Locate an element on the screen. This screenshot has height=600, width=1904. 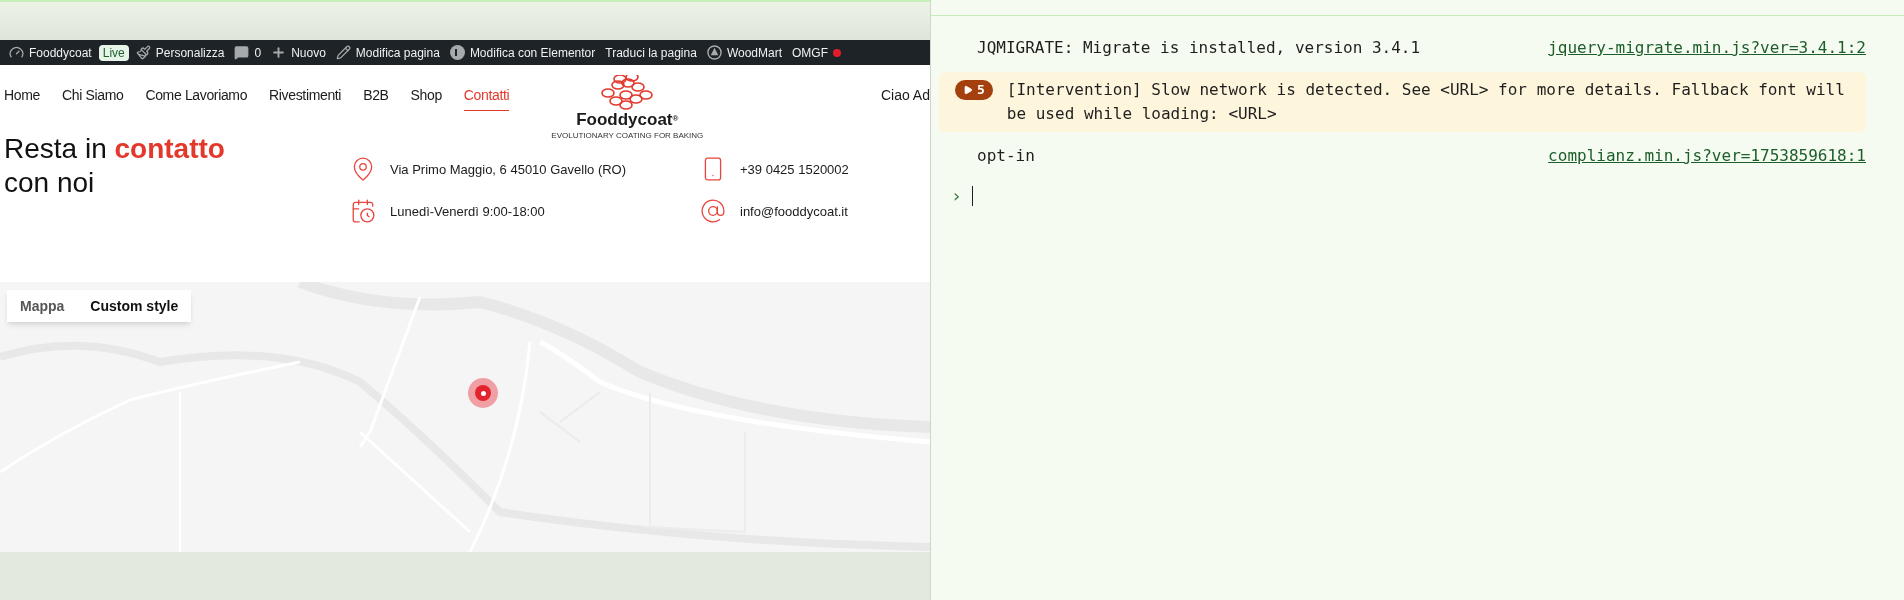
admin-bar-item: Fooddycoat is located at coordinates (50, 52).